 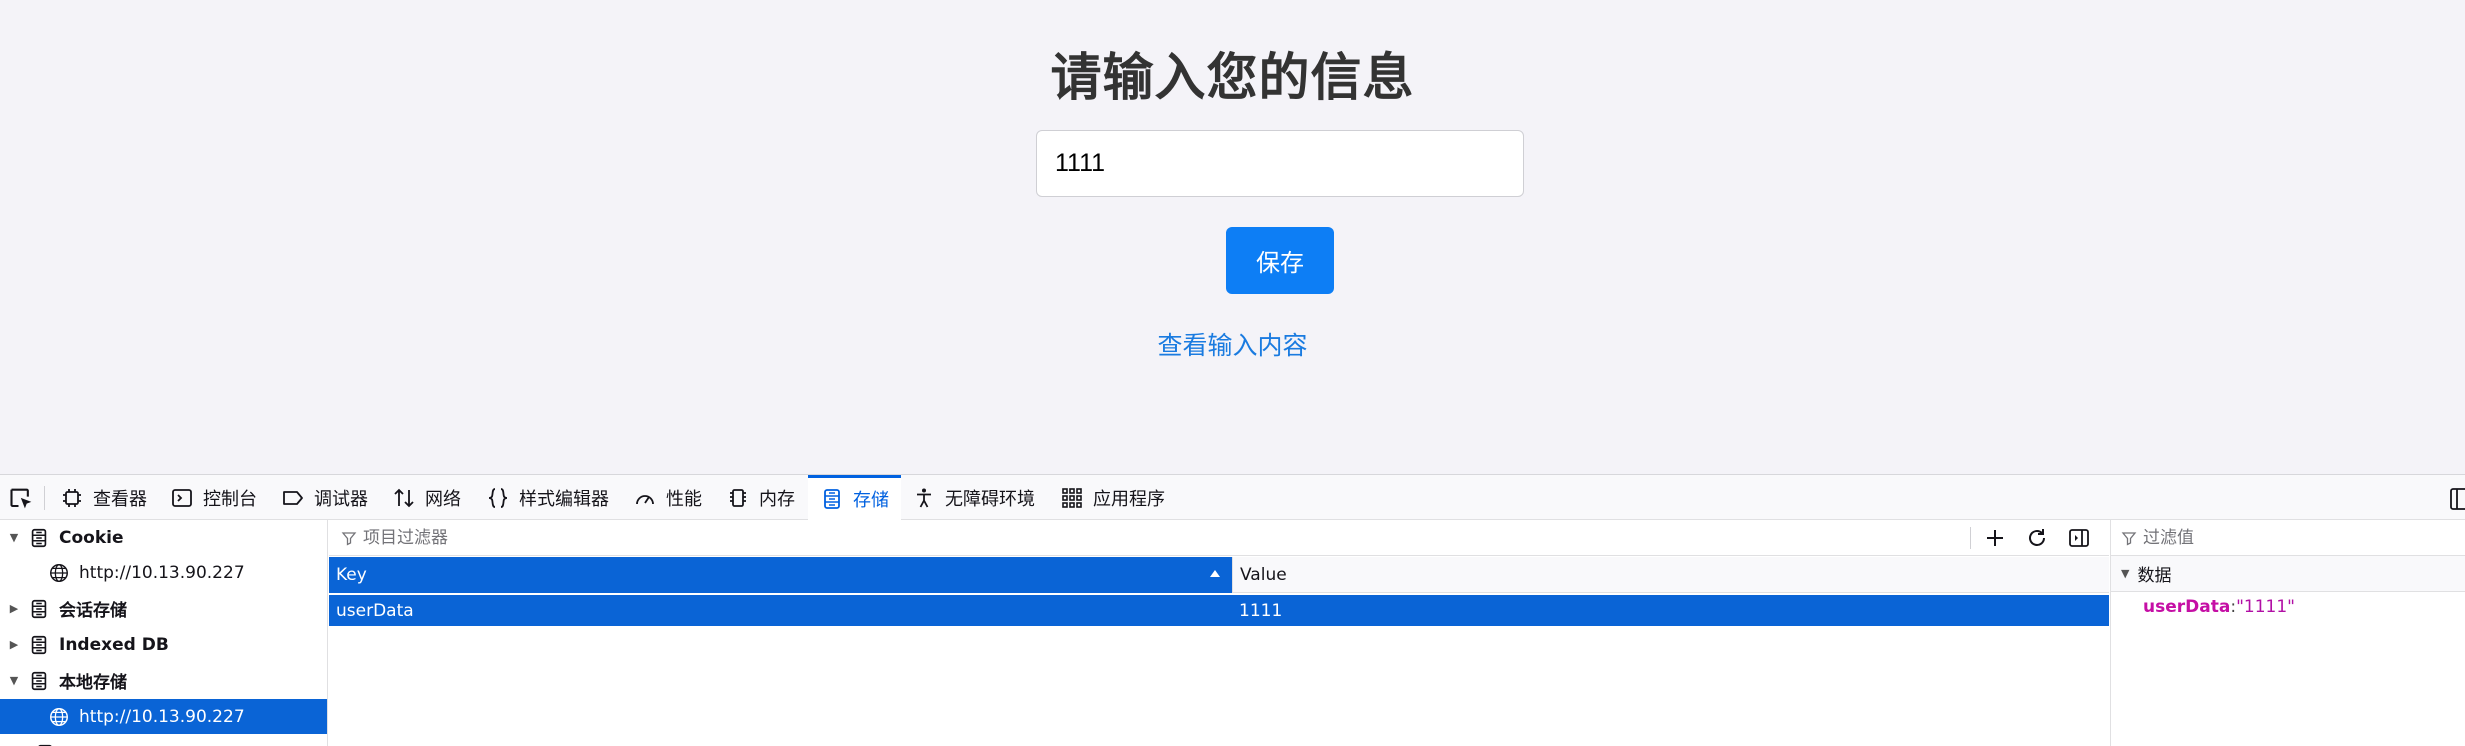 What do you see at coordinates (684, 499) in the screenshot?
I see `tab-label: 性能` at bounding box center [684, 499].